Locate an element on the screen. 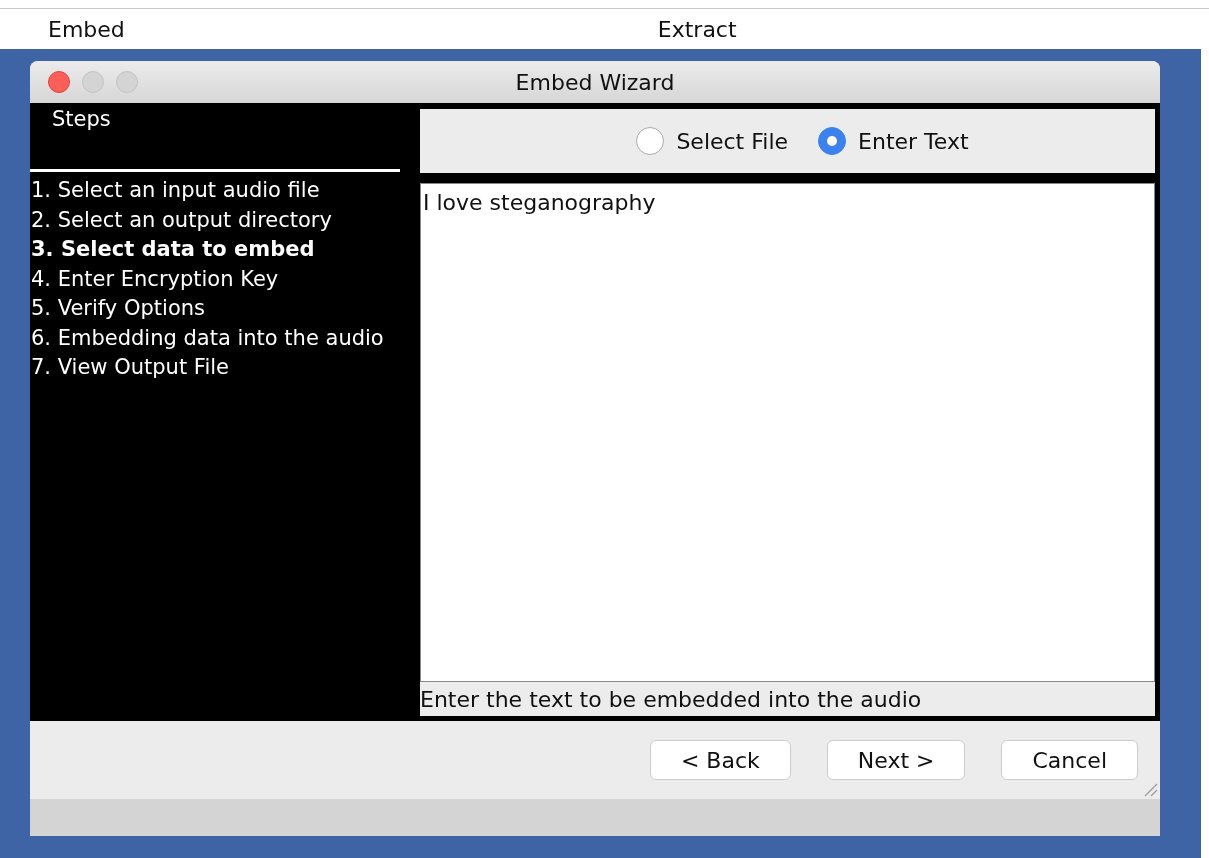 This screenshot has height=858, width=1209. tab: Extract is located at coordinates (697, 29).